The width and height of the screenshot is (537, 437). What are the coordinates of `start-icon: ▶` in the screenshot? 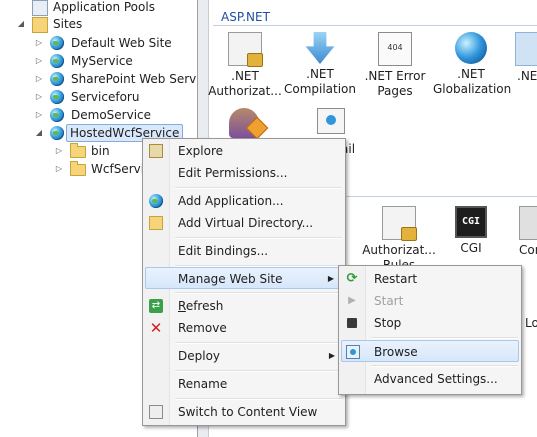 It's located at (352, 300).